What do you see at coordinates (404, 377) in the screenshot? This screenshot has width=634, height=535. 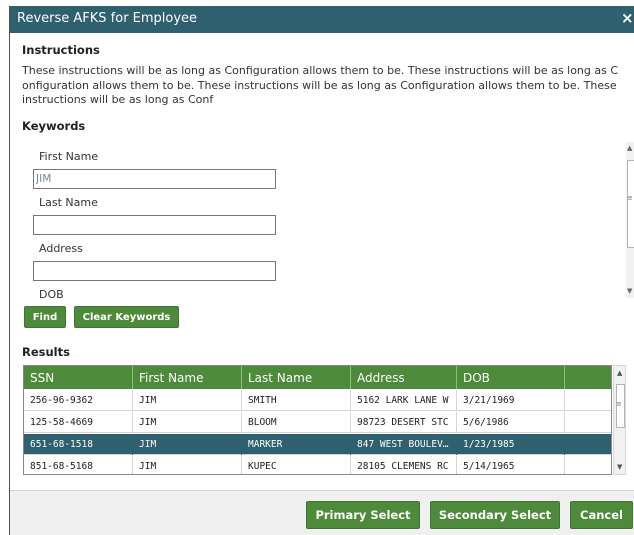 I see `column-header-address: Address` at bounding box center [404, 377].